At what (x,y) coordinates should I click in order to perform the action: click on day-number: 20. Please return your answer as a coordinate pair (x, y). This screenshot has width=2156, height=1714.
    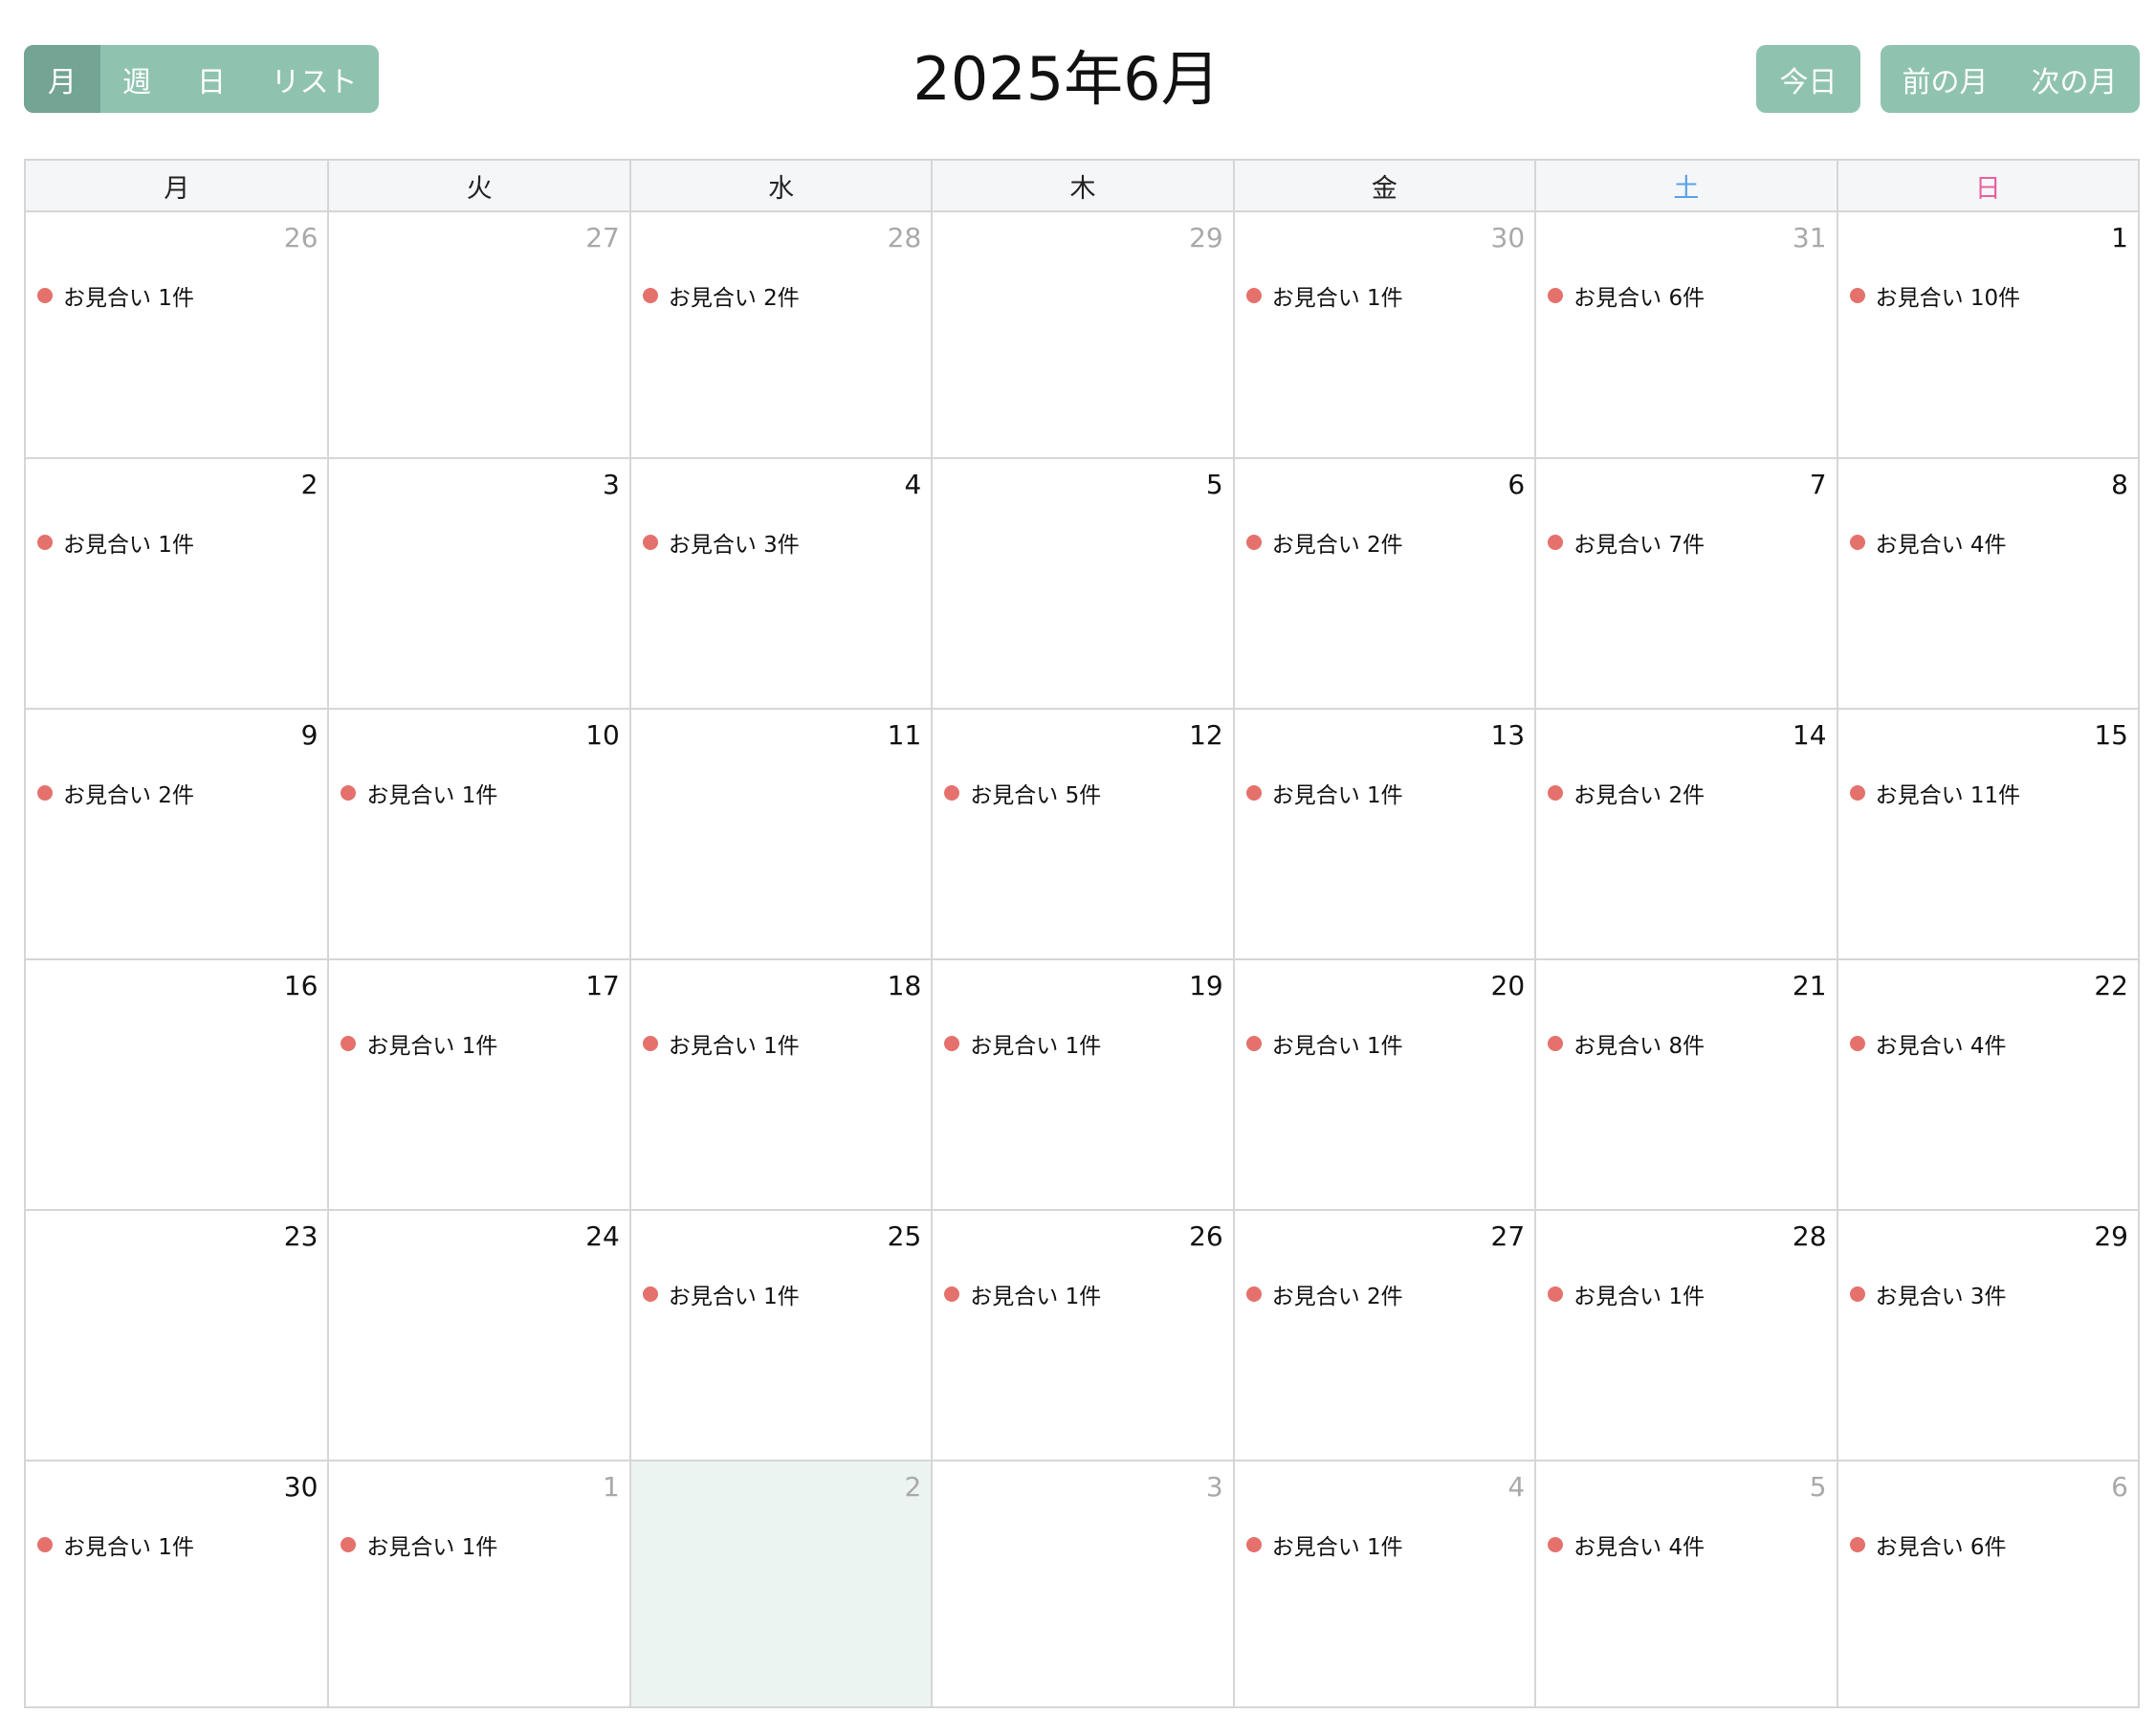
    Looking at the image, I should click on (1508, 985).